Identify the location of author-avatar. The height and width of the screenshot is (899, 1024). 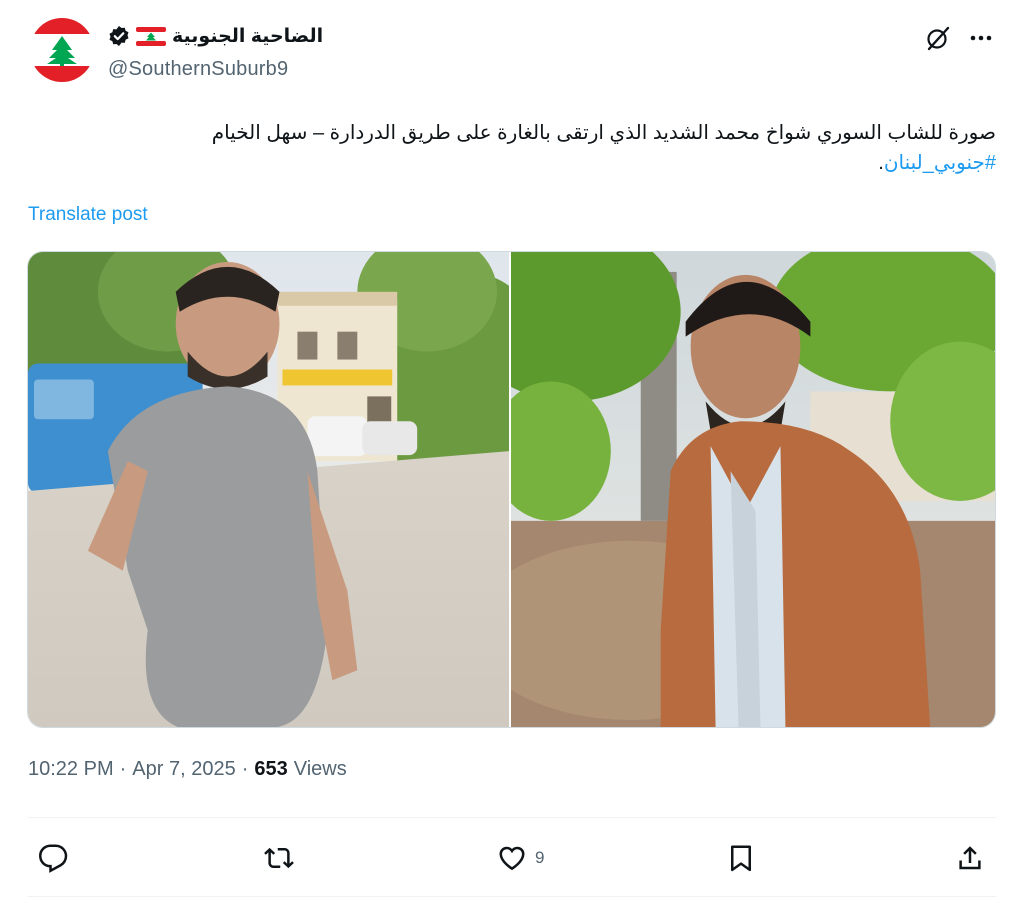
(62, 50).